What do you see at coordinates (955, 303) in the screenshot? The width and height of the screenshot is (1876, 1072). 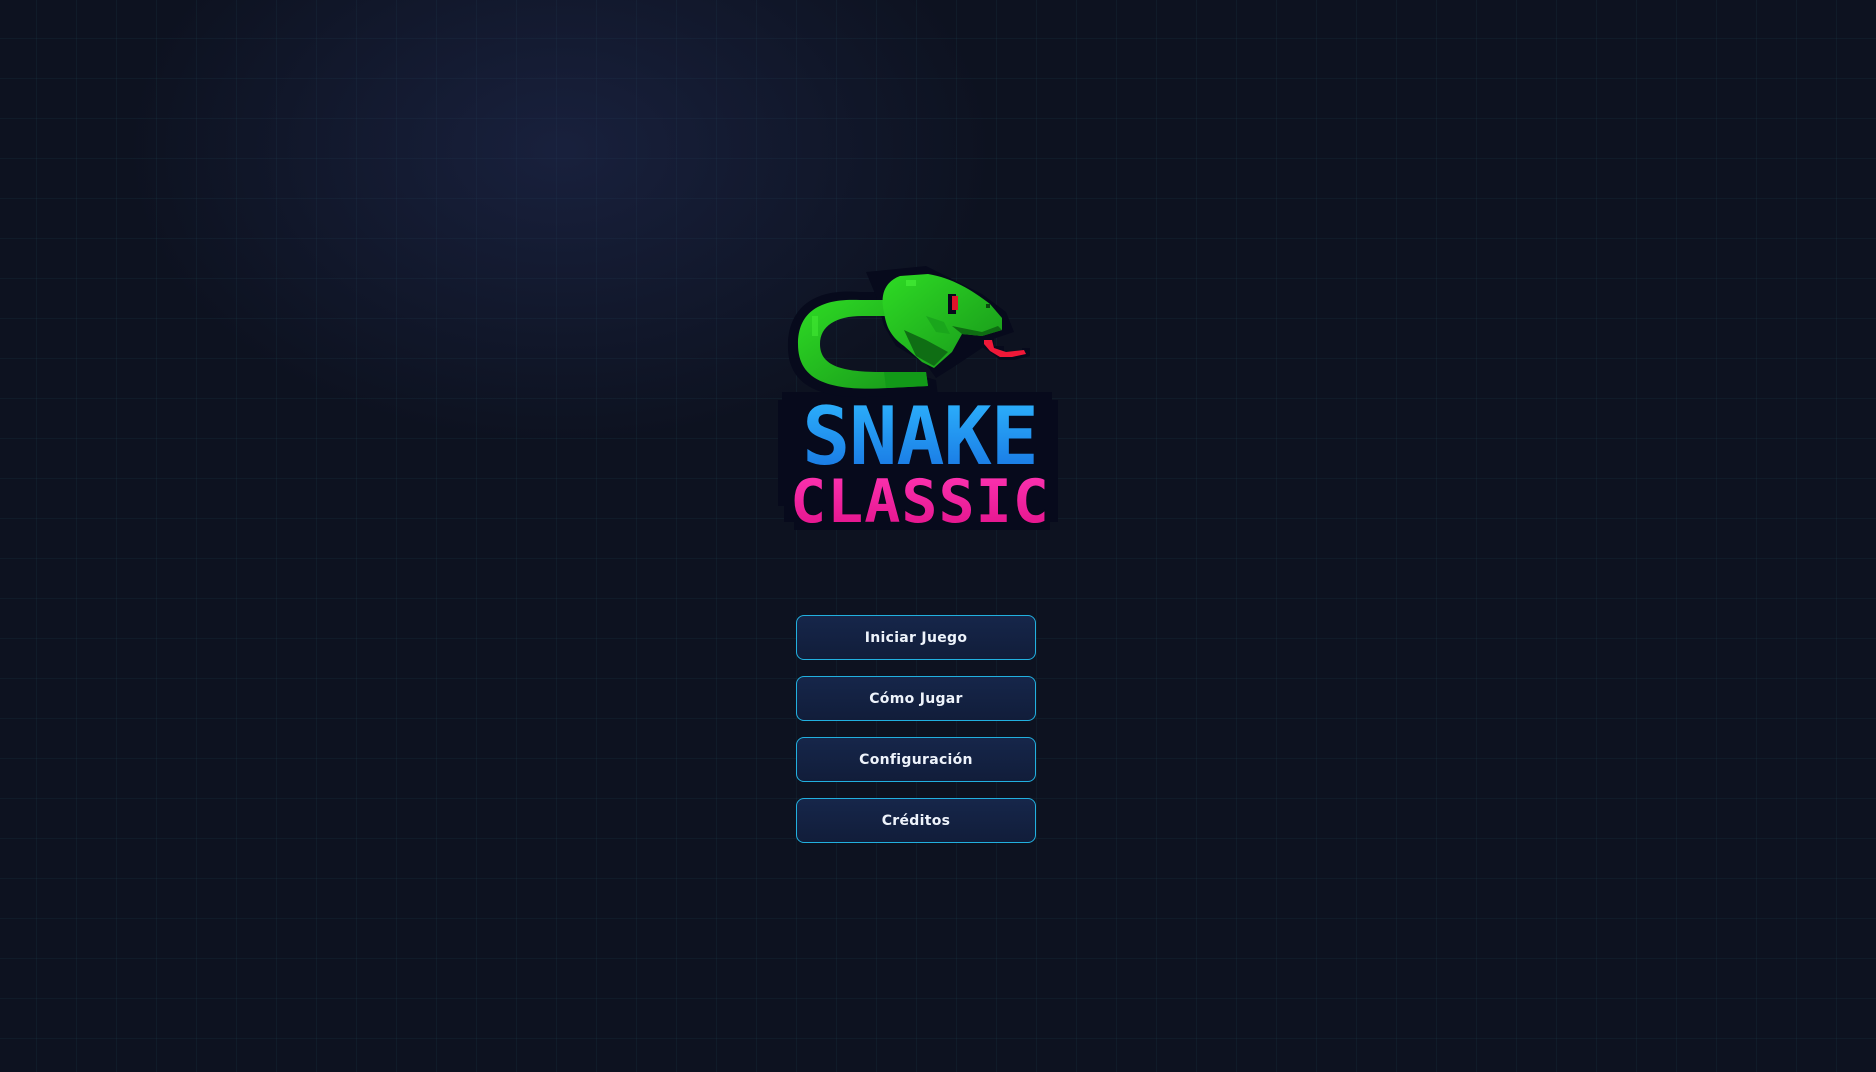 I see `snake-eye-icon` at bounding box center [955, 303].